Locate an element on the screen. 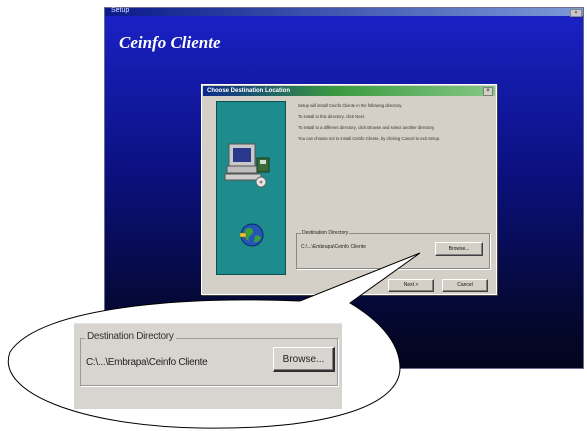 This screenshot has width=587, height=431. zoomed-destination-label: Destination Directory is located at coordinates (130, 336).